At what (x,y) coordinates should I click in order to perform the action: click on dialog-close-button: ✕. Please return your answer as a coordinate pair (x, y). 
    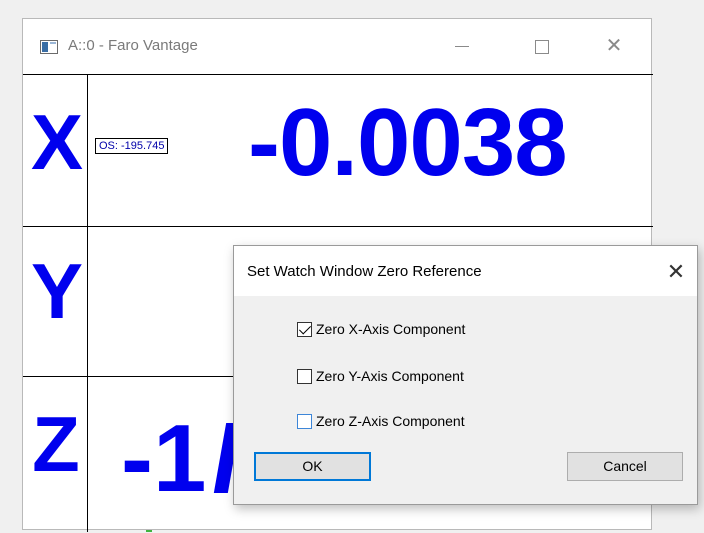
    Looking at the image, I should click on (676, 272).